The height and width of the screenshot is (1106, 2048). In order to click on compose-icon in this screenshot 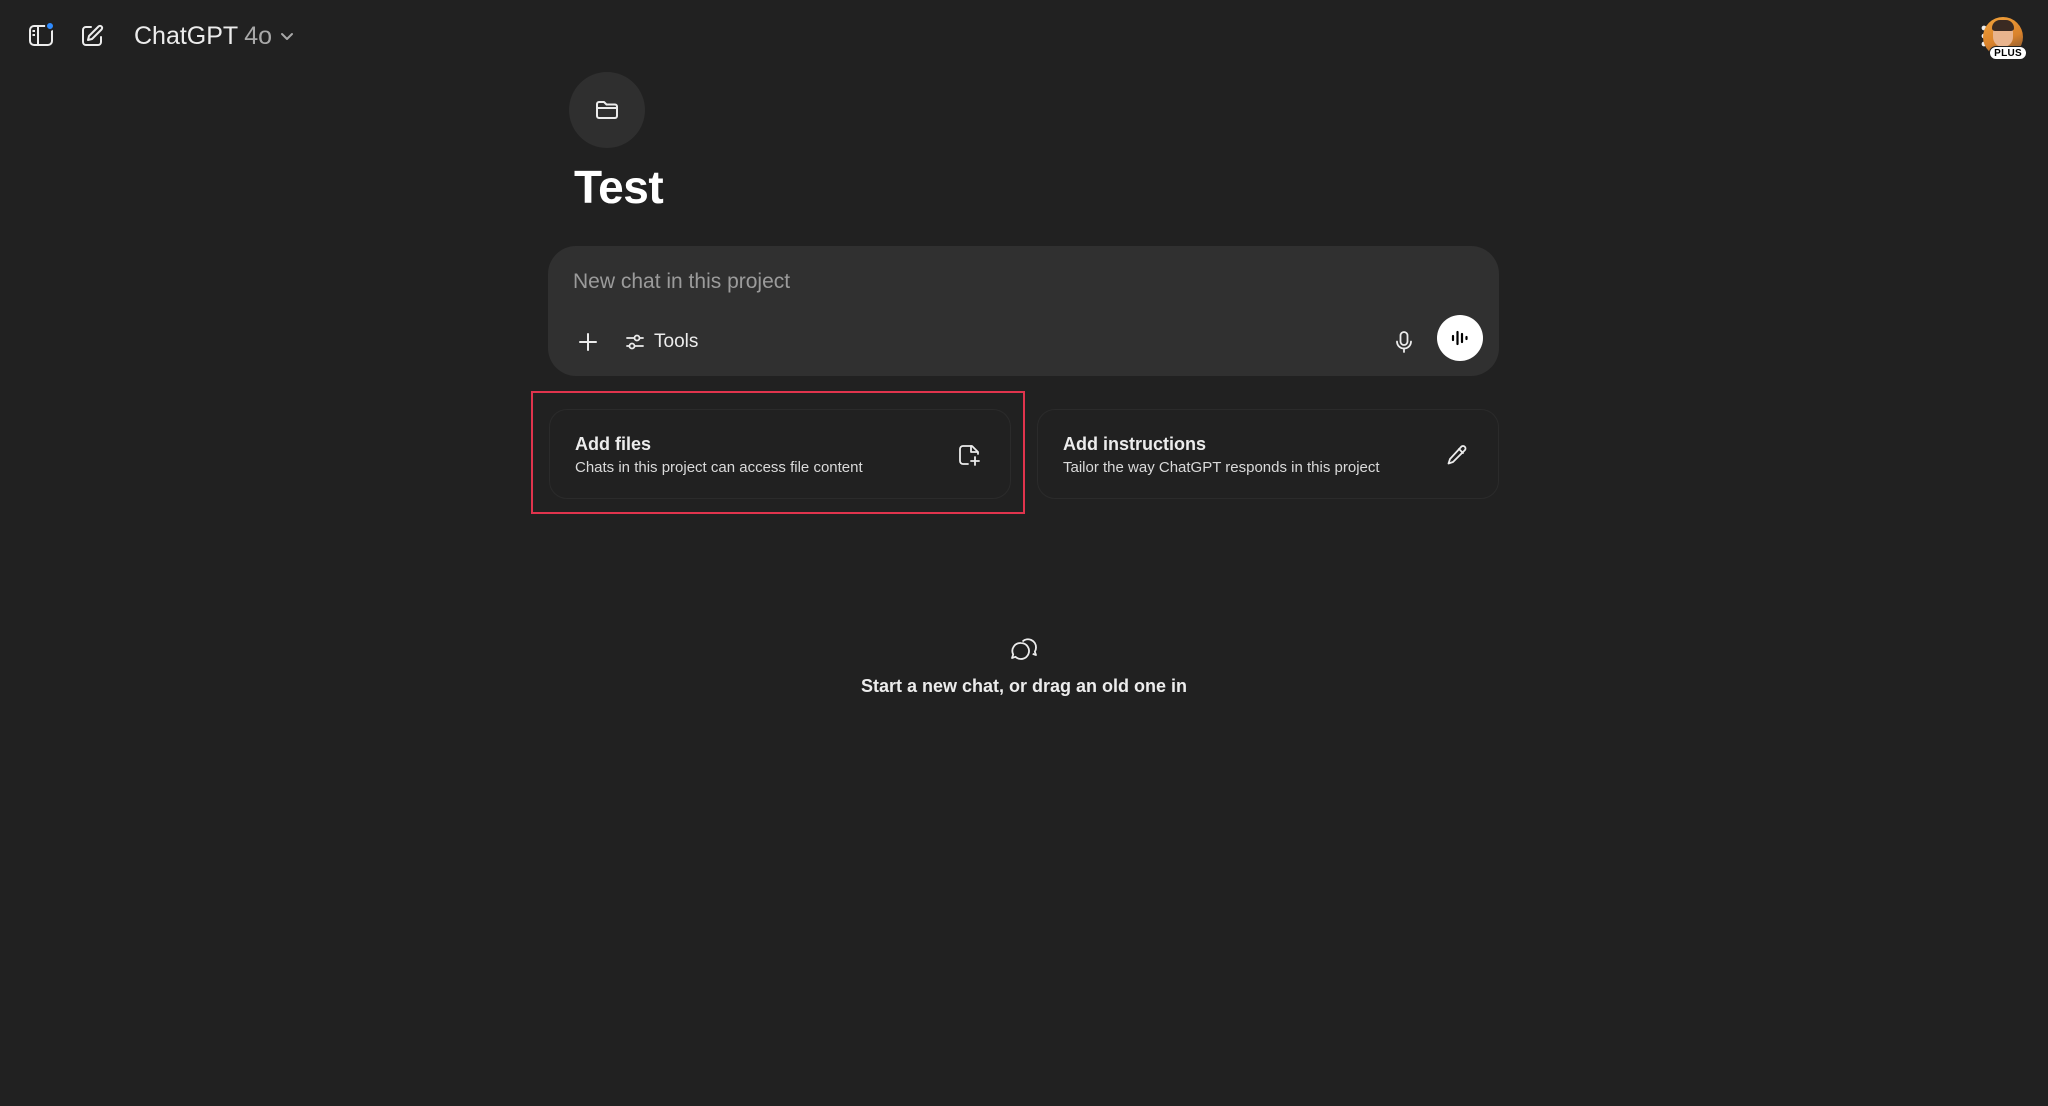, I will do `click(93, 35)`.